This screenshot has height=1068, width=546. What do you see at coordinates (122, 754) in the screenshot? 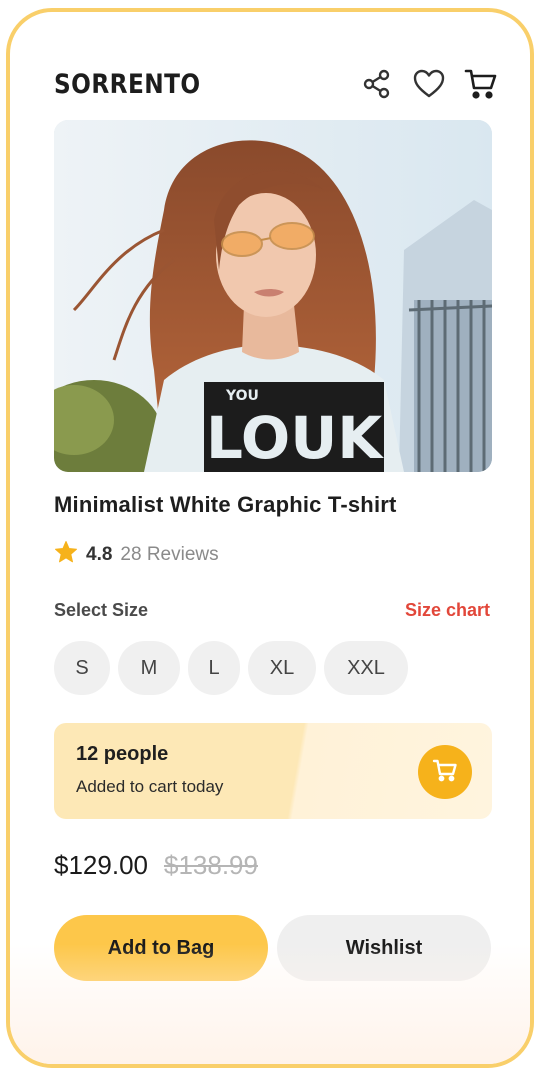
I see `promo-count: 12 people` at bounding box center [122, 754].